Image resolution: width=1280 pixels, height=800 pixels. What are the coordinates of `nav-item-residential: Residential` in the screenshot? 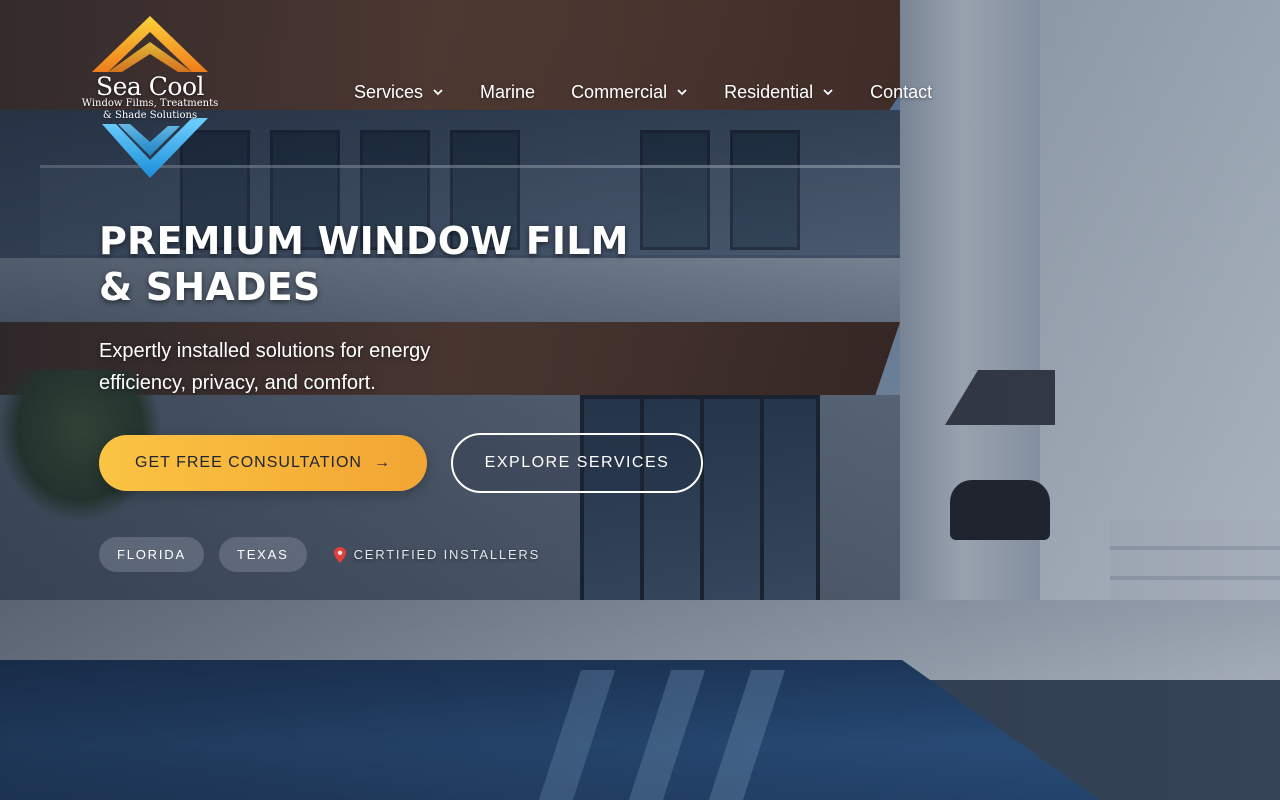 It's located at (779, 92).